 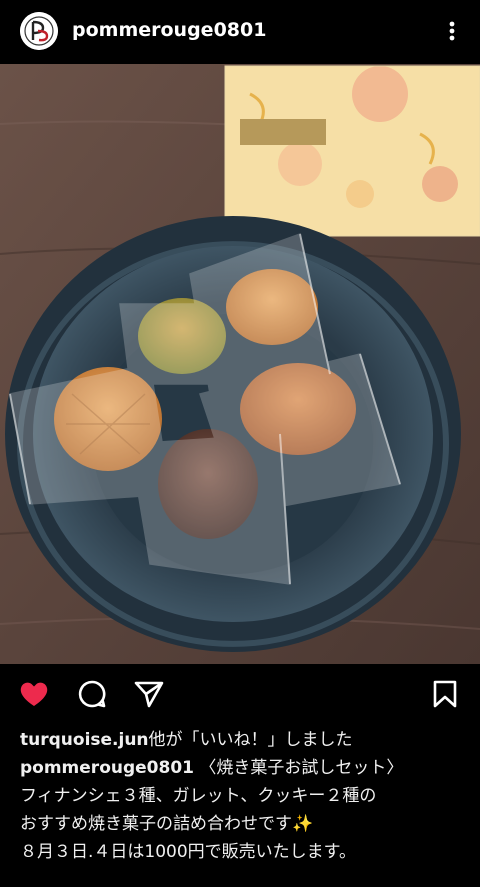 I want to click on caption-line-3: おすすめ焼き菓子の詰め合わせです✨, so click(x=167, y=824).